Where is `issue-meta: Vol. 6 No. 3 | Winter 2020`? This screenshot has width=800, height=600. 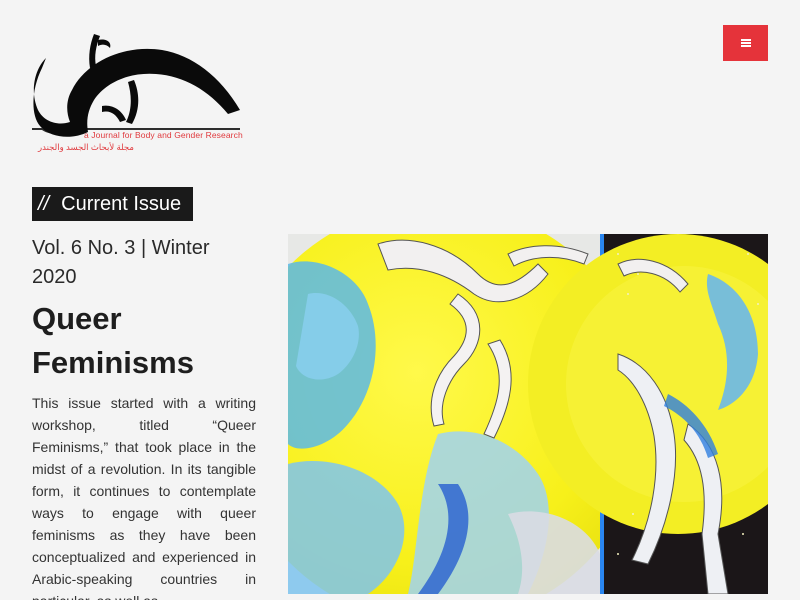 issue-meta: Vol. 6 No. 3 | Winter 2020 is located at coordinates (121, 262).